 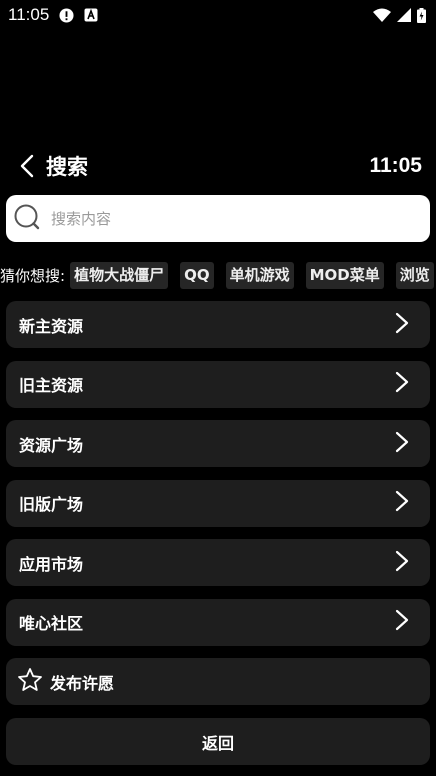 I want to click on menu-item-app-market: 应用市场, so click(x=218, y=562).